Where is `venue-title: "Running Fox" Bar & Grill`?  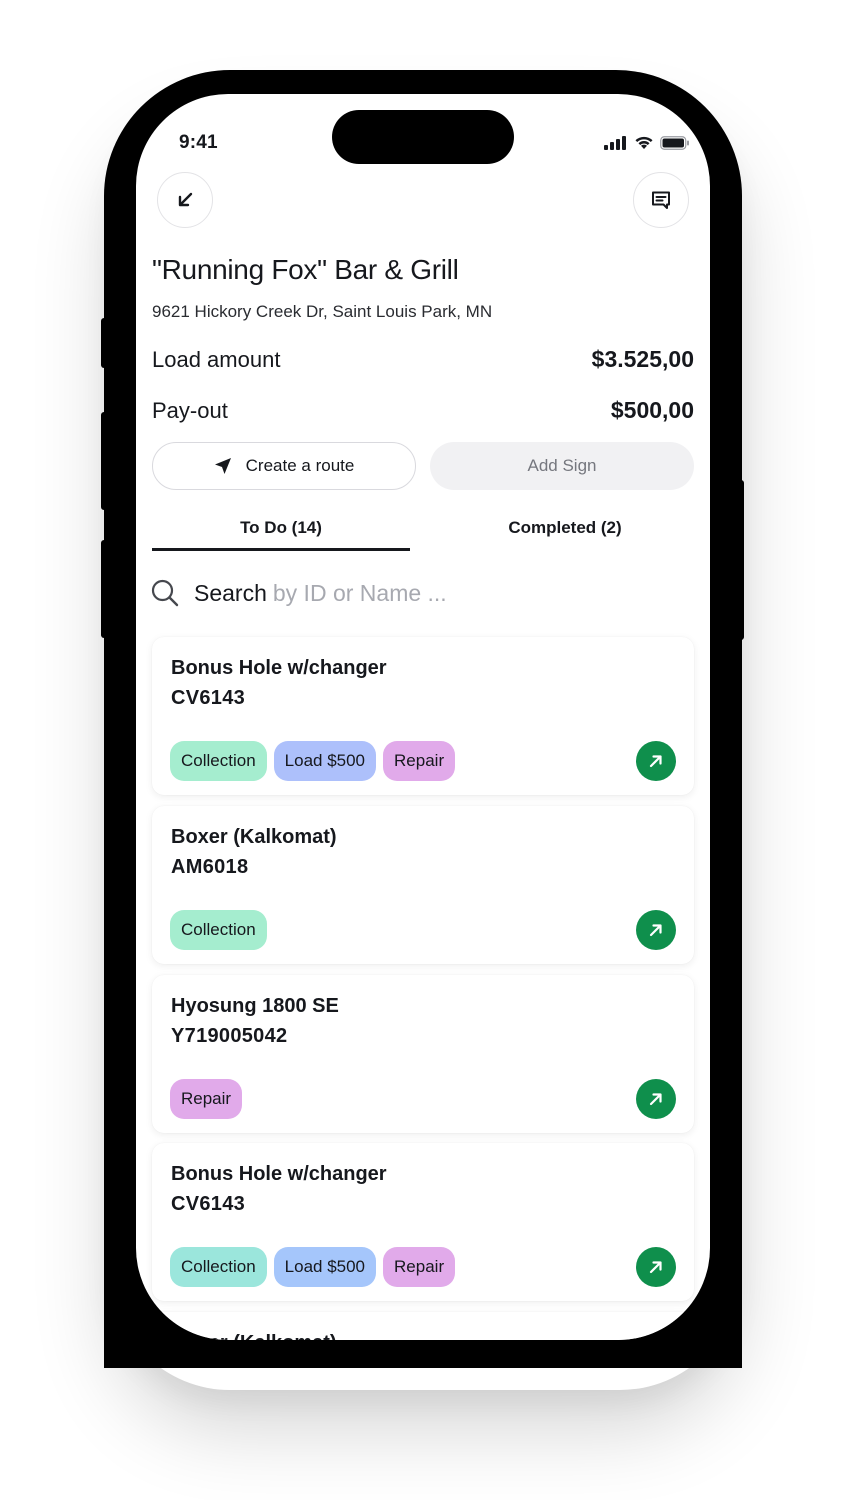
venue-title: "Running Fox" Bar & Grill is located at coordinates (305, 269).